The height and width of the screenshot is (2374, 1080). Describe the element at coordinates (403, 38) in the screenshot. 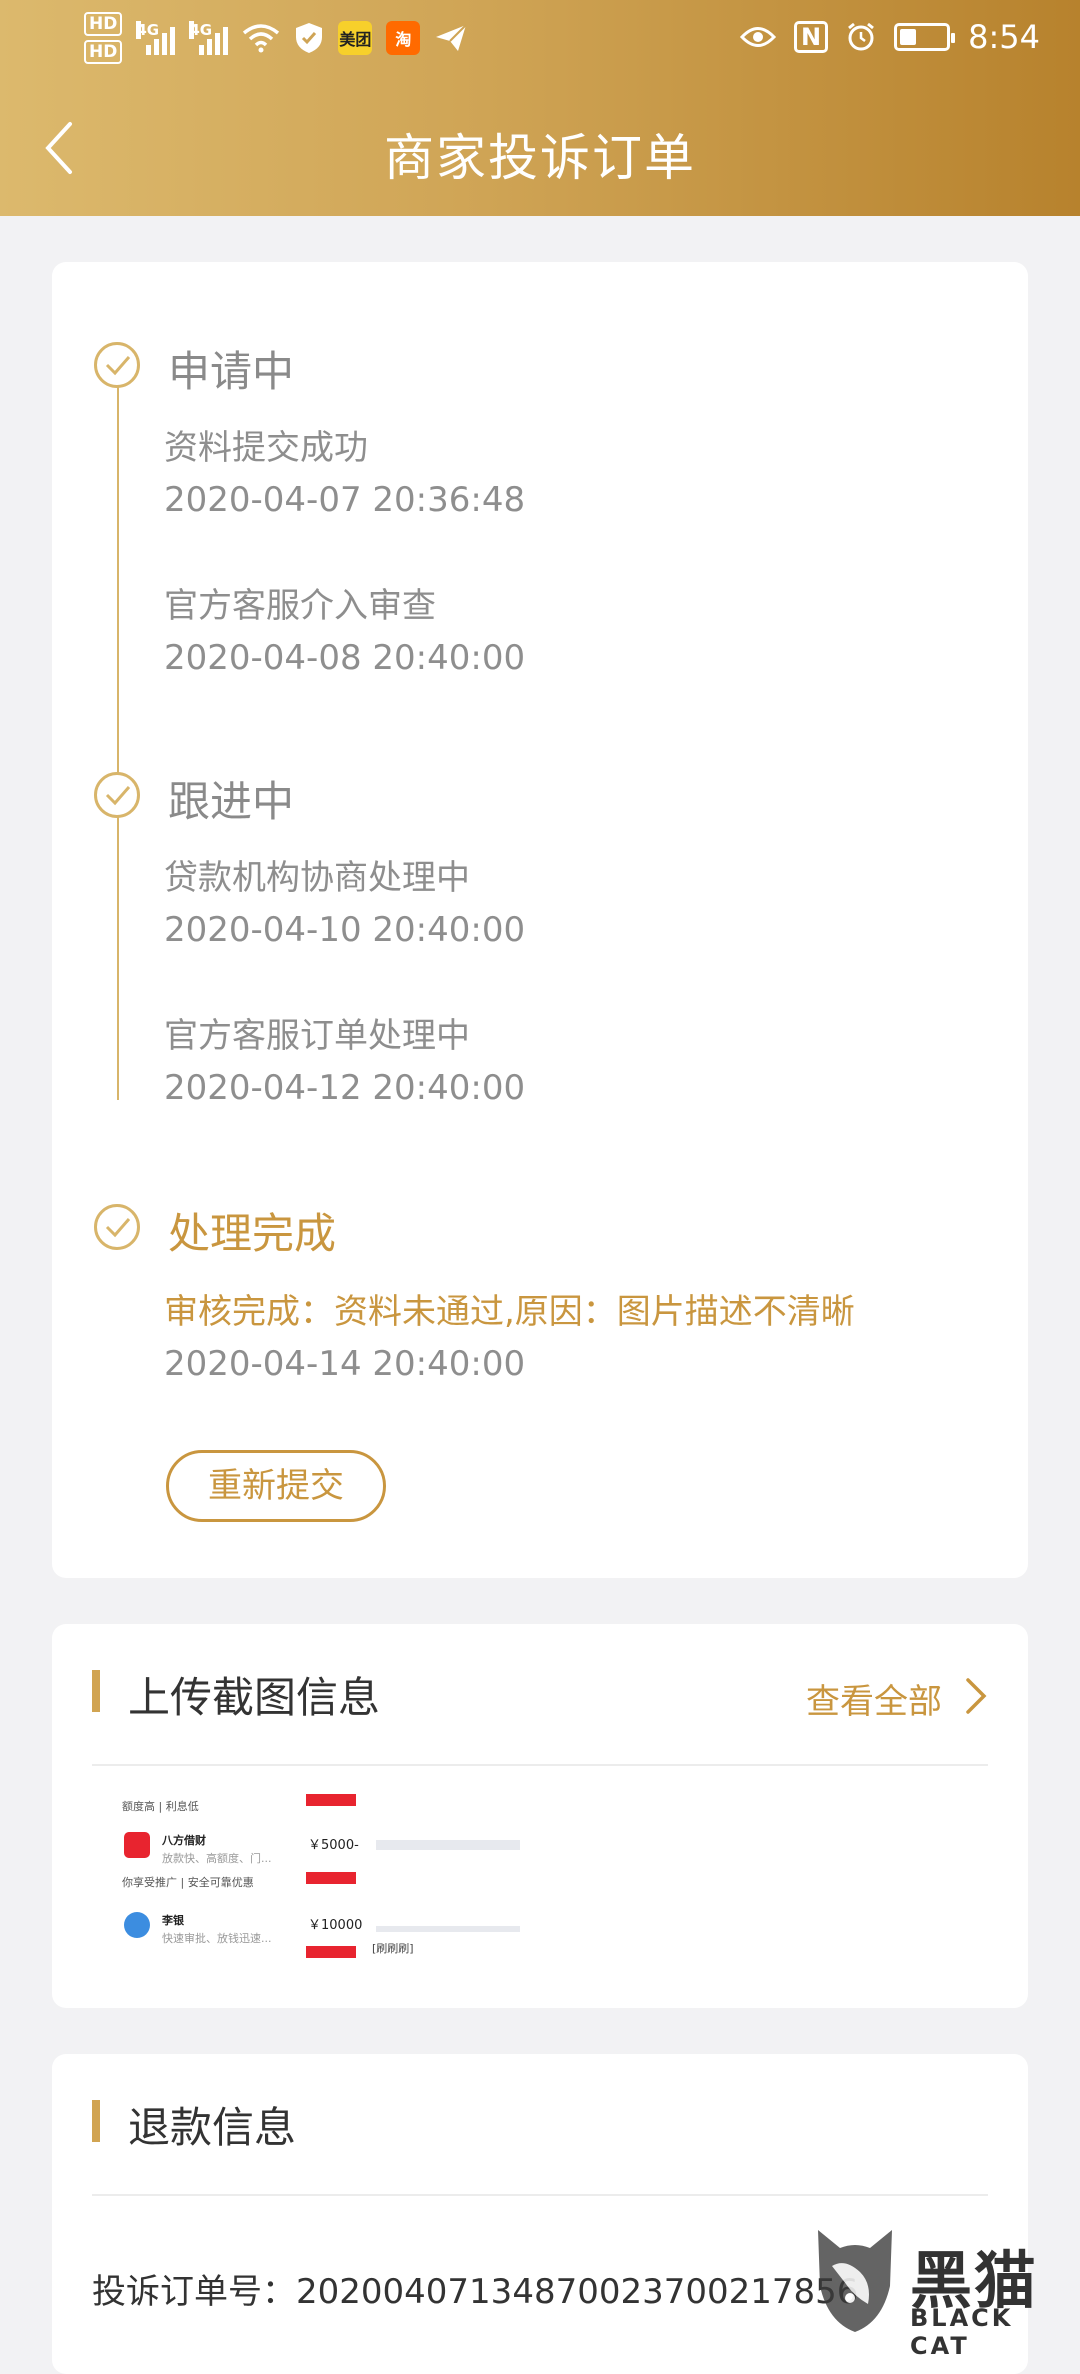

I see `taobao-icon: 淘` at that location.